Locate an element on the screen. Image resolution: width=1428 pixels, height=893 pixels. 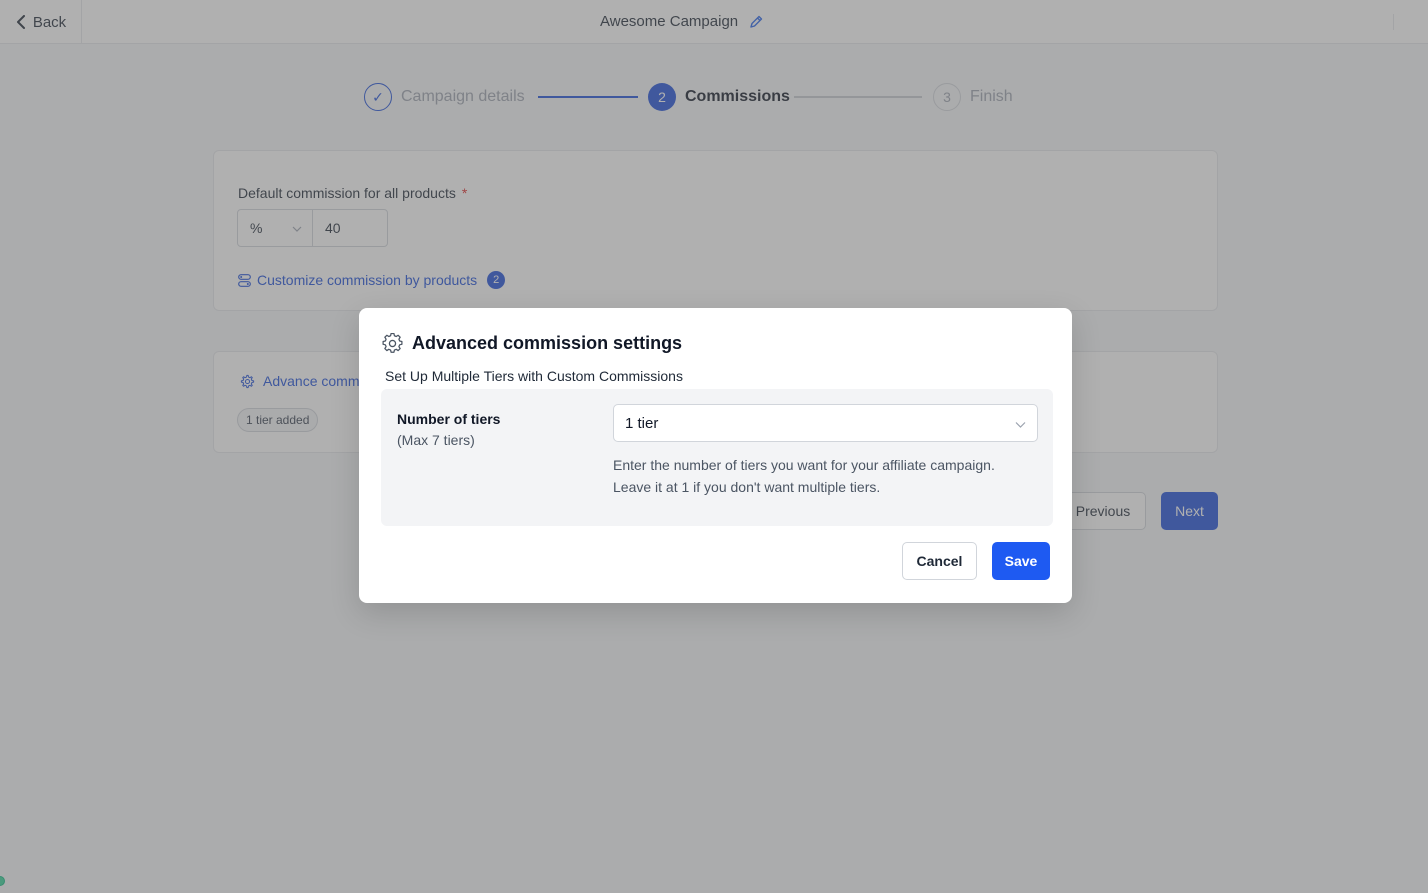
tiers-select: 1 tier is located at coordinates (825, 423).